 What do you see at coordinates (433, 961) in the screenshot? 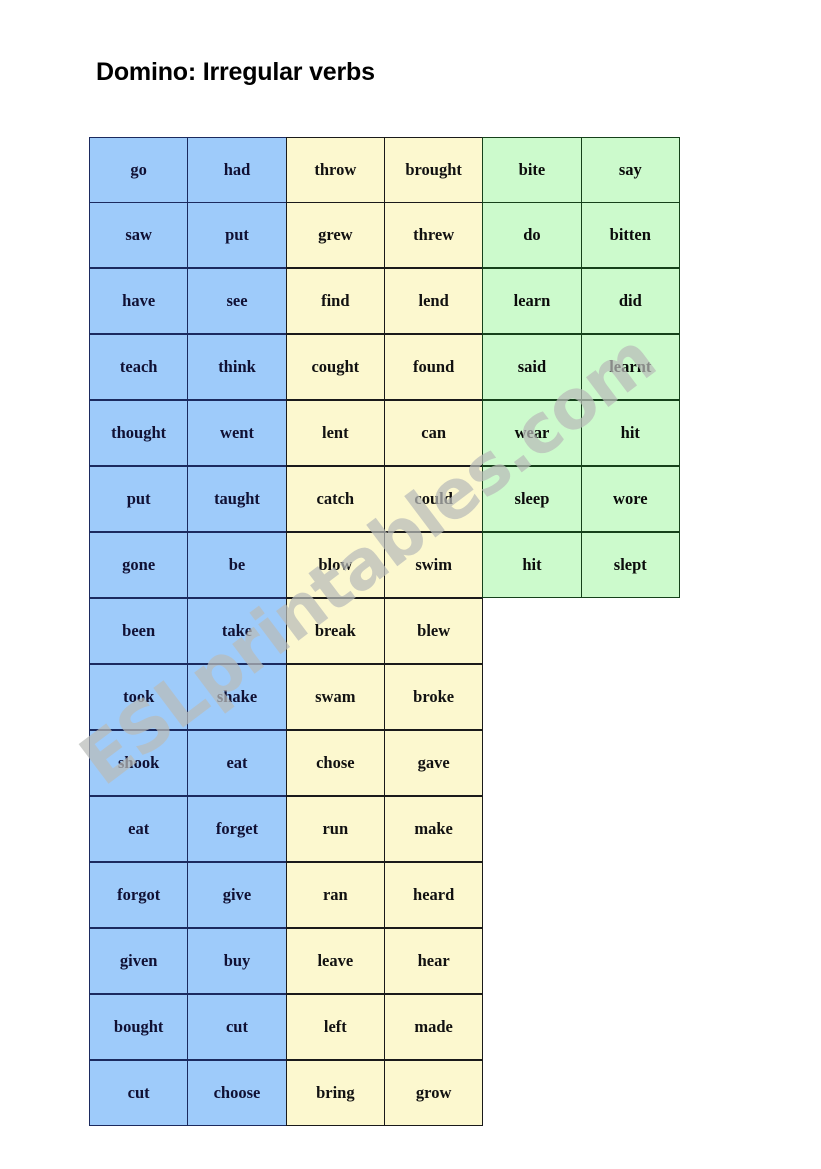
I see `domino-cell: hear` at bounding box center [433, 961].